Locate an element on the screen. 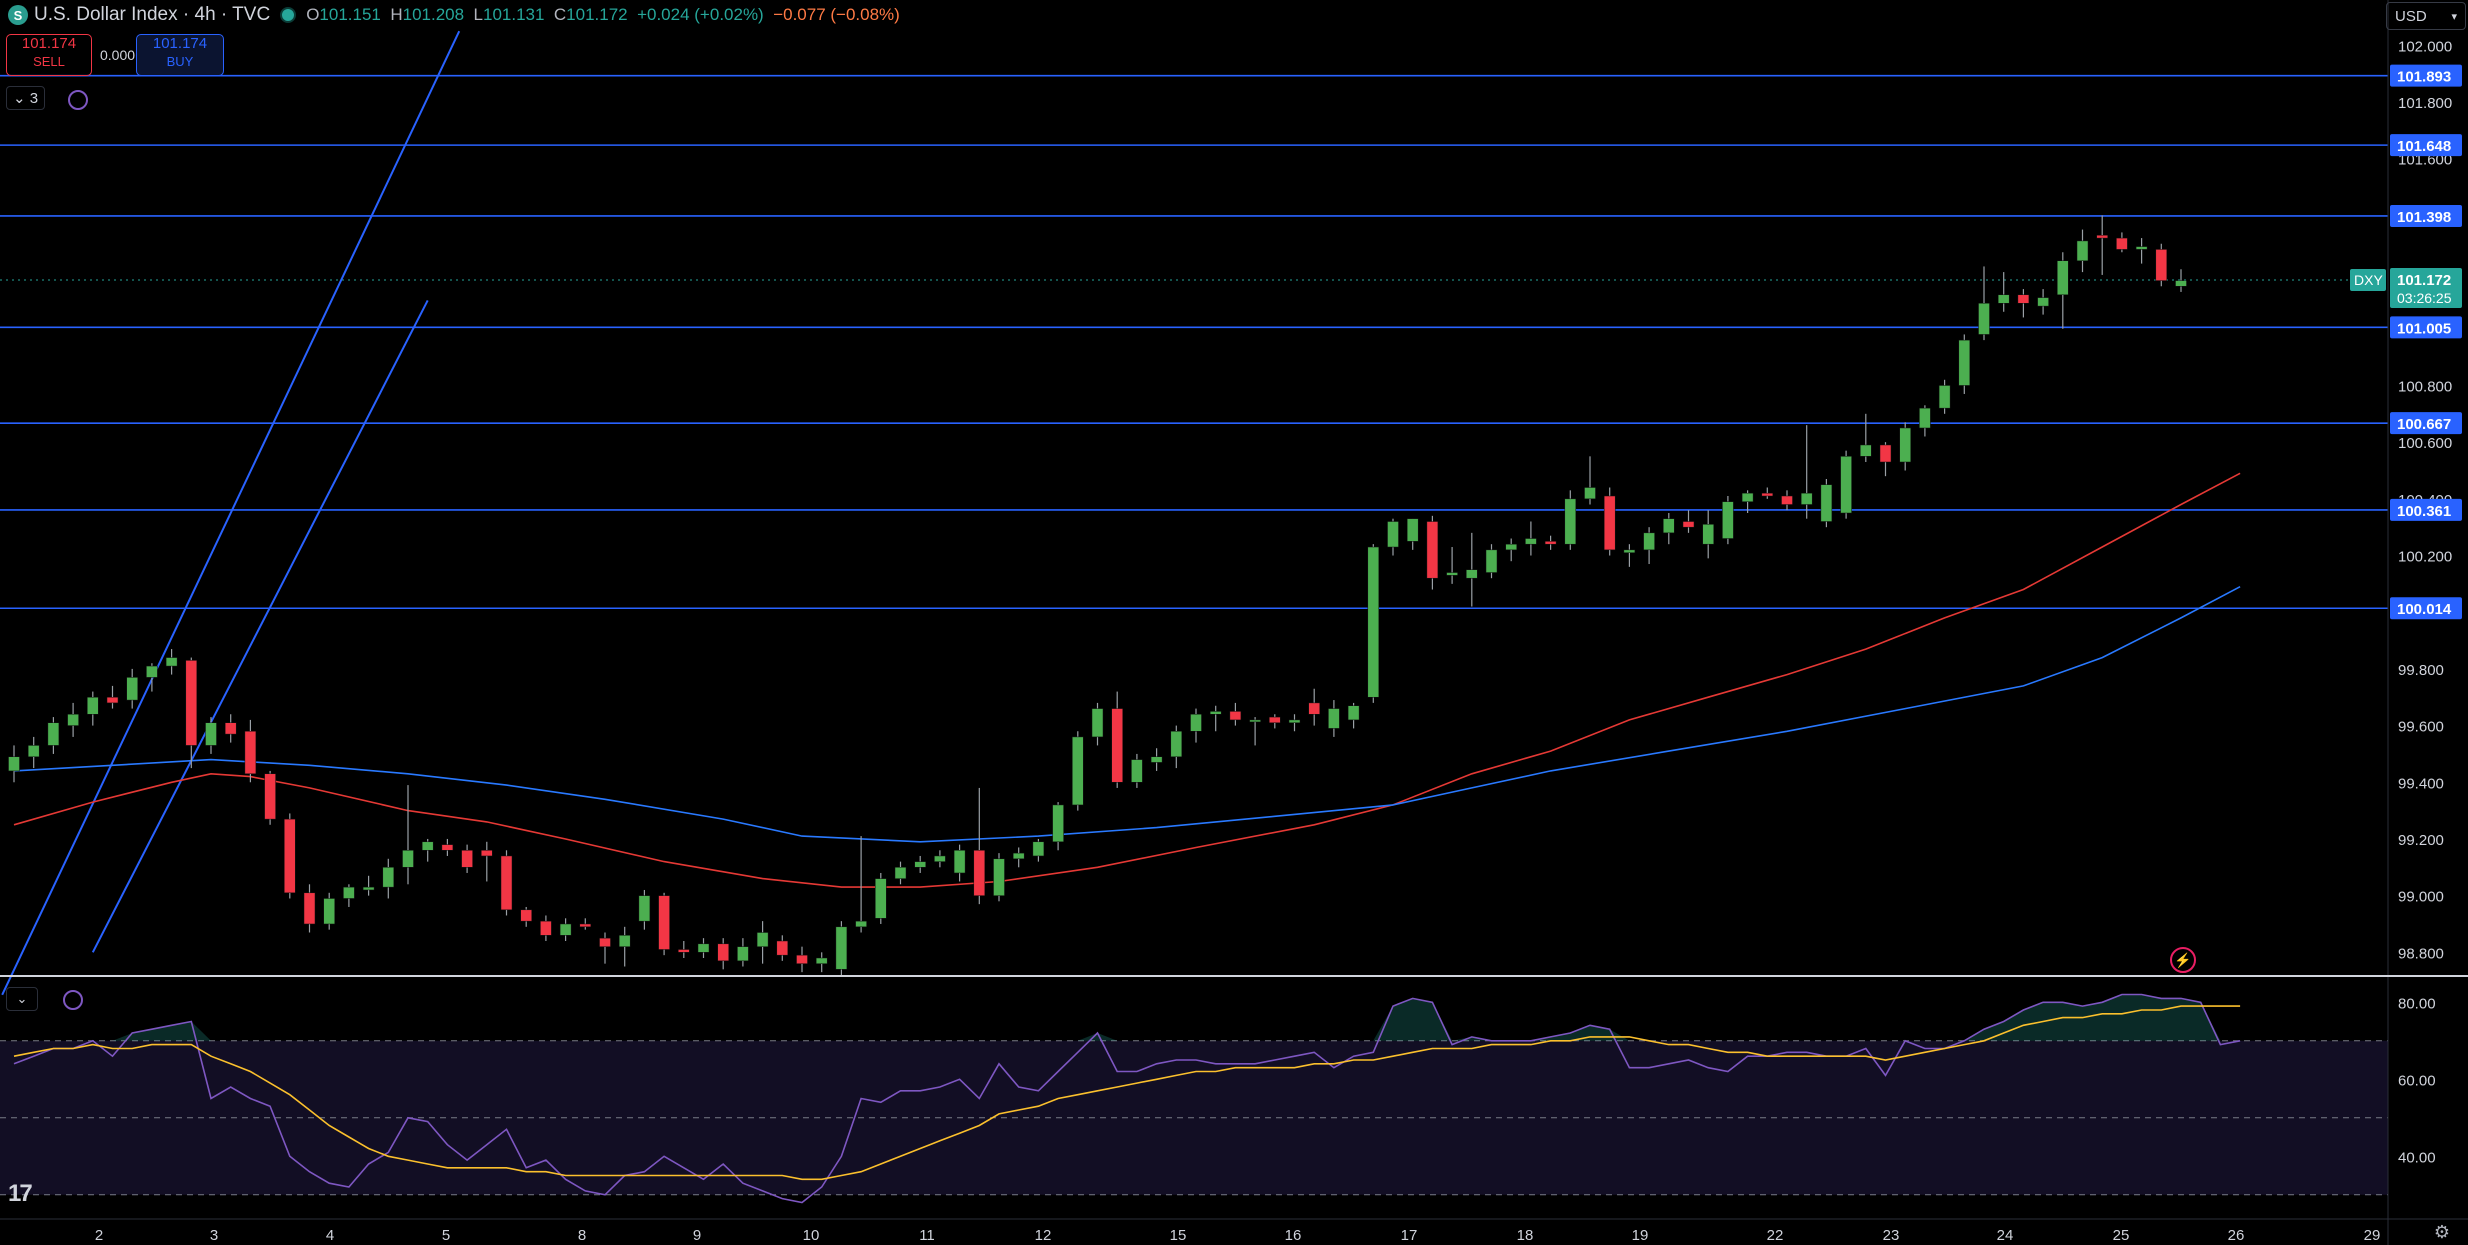 This screenshot has height=1245, width=2468. open-value: 101.151 is located at coordinates (350, 14).